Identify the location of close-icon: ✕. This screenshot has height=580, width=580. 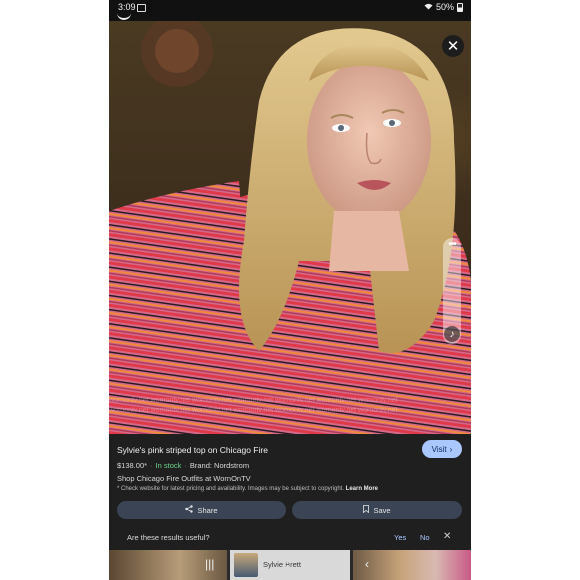
(453, 46).